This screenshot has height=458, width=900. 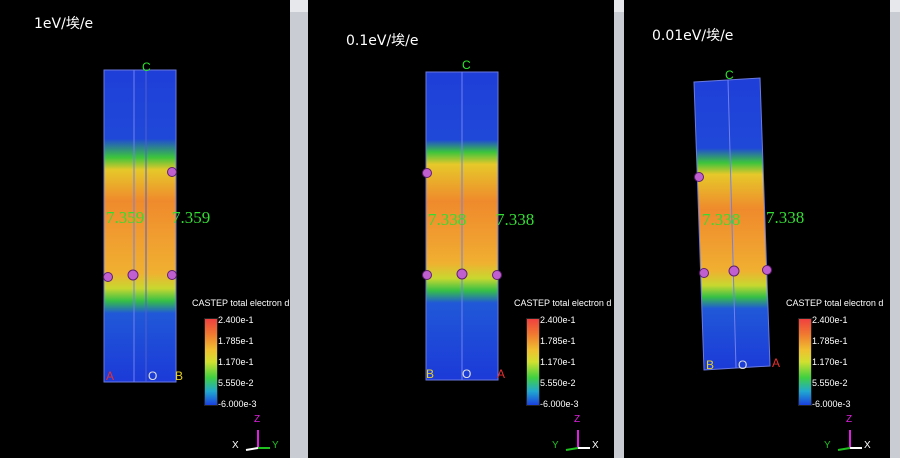 What do you see at coordinates (64, 24) in the screenshot?
I see `panel-title: 1eV/埃/e` at bounding box center [64, 24].